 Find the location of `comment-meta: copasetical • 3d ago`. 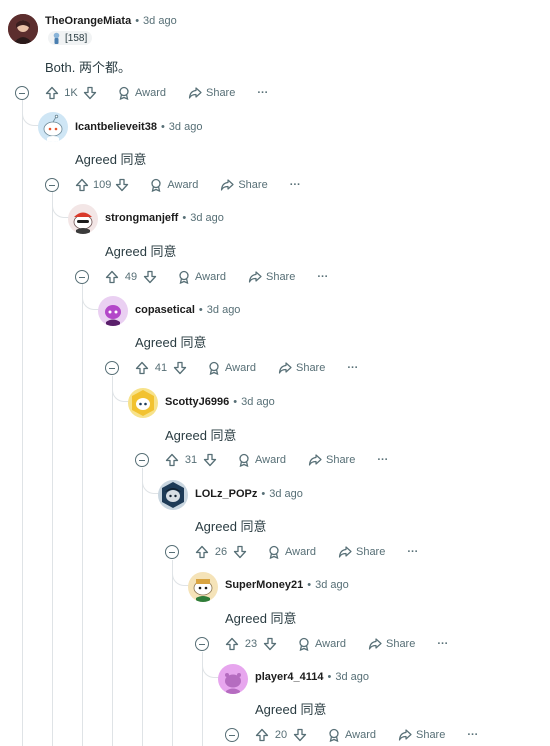

comment-meta: copasetical • 3d ago is located at coordinates (187, 310).